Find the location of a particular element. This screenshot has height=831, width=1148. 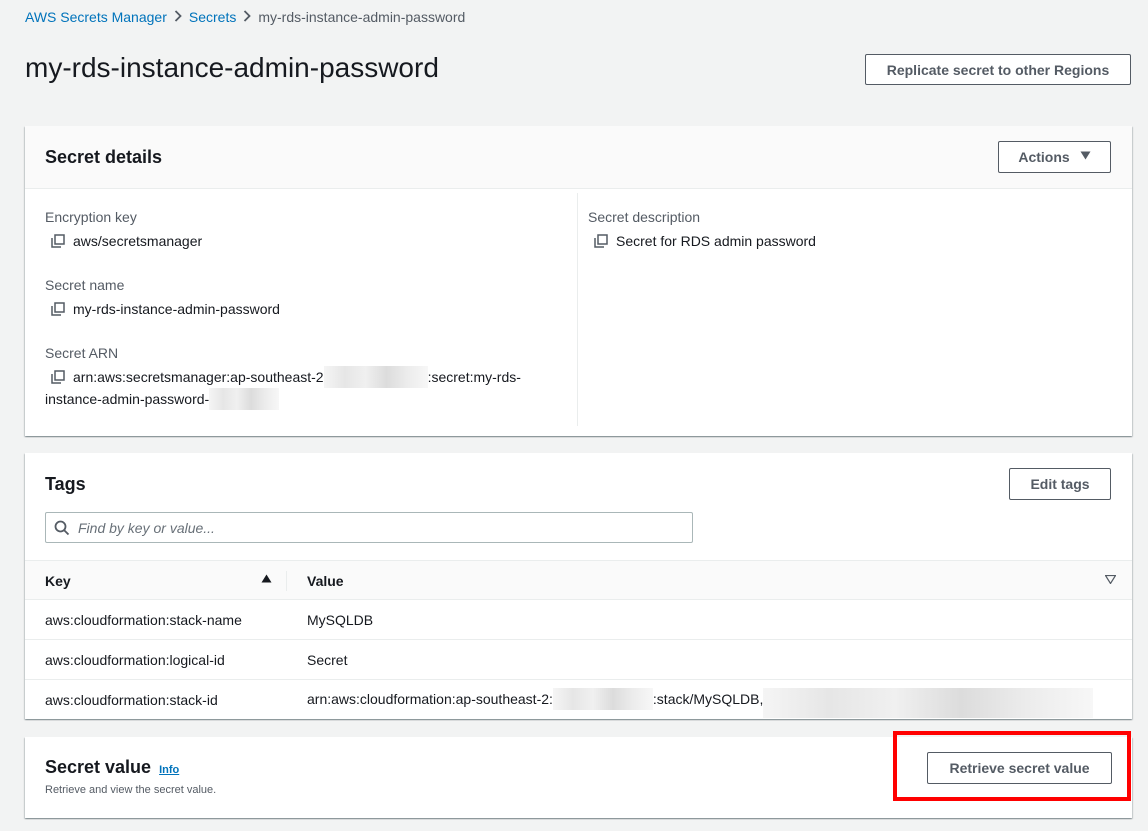

tag-search-input is located at coordinates (368, 527).